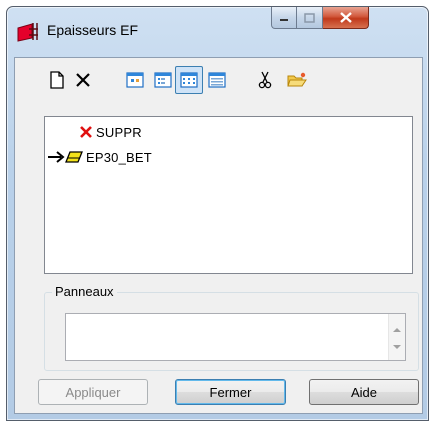 This screenshot has width=429, height=421. I want to click on close-button, so click(346, 18).